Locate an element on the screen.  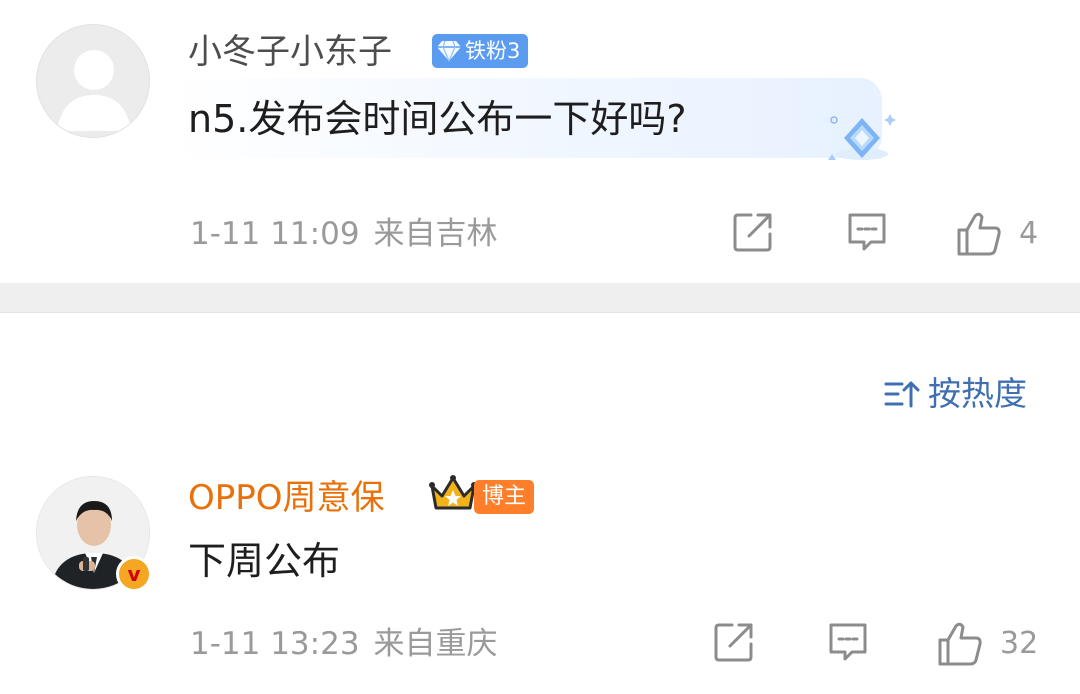
comment-location: 来自吉林 is located at coordinates (435, 234).